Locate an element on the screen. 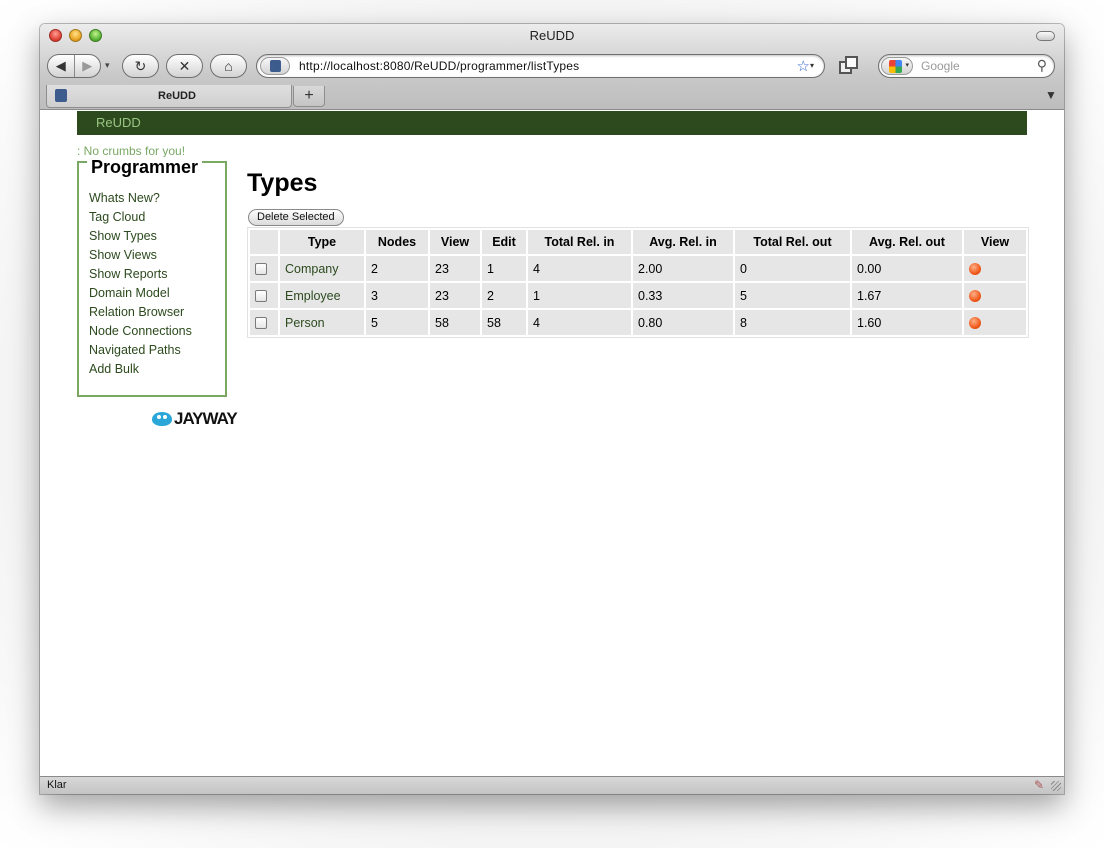 This screenshot has height=848, width=1104. total-rel-out-cell: 8 is located at coordinates (792, 322).